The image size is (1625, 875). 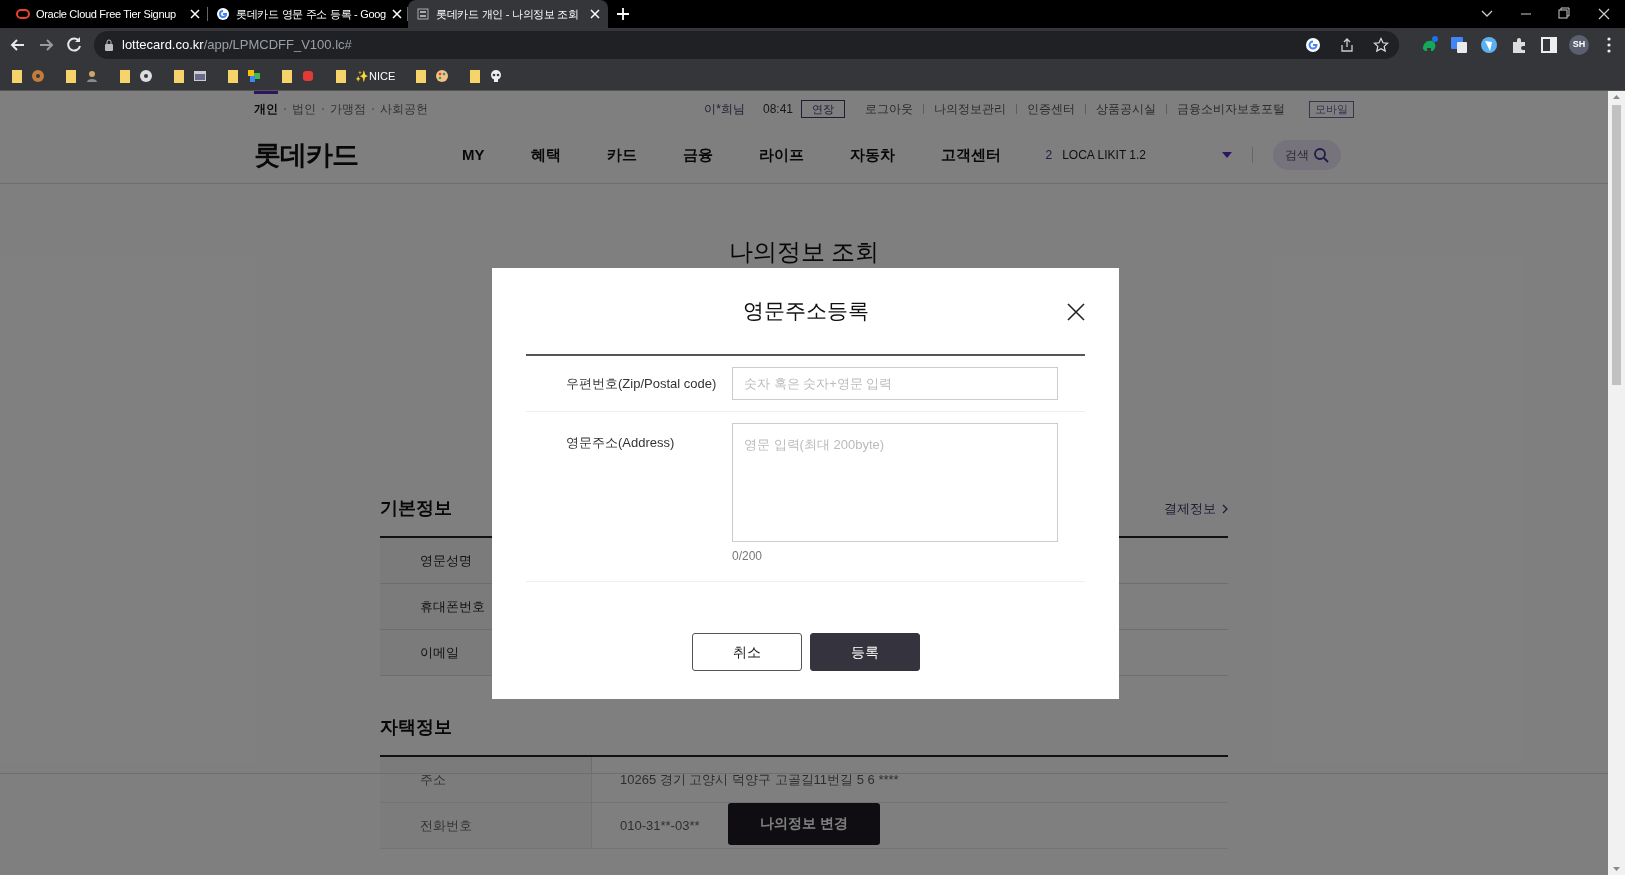 I want to click on blocks-icon, so click(x=254, y=76).